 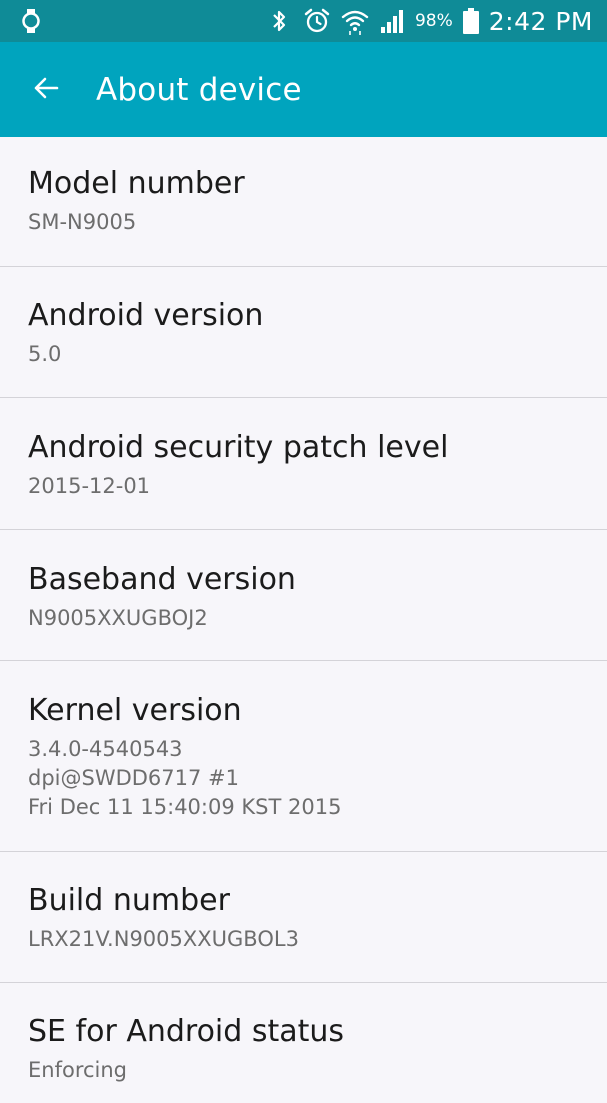 I want to click on back-button, so click(x=46, y=90).